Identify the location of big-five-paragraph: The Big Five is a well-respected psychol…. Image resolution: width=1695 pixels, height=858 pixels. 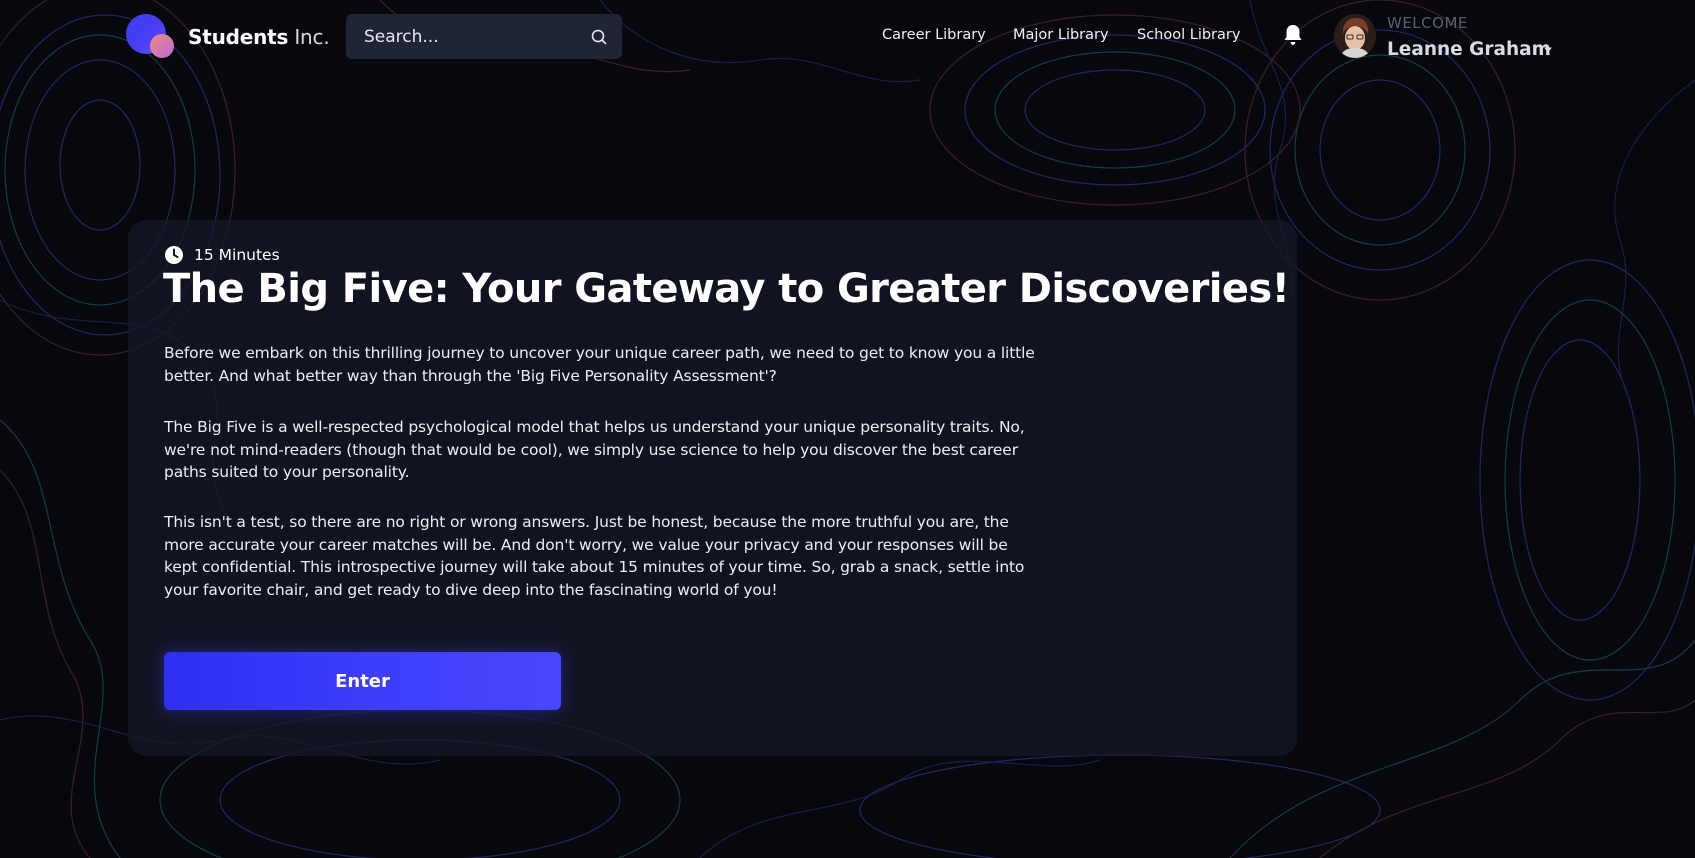
(594, 449).